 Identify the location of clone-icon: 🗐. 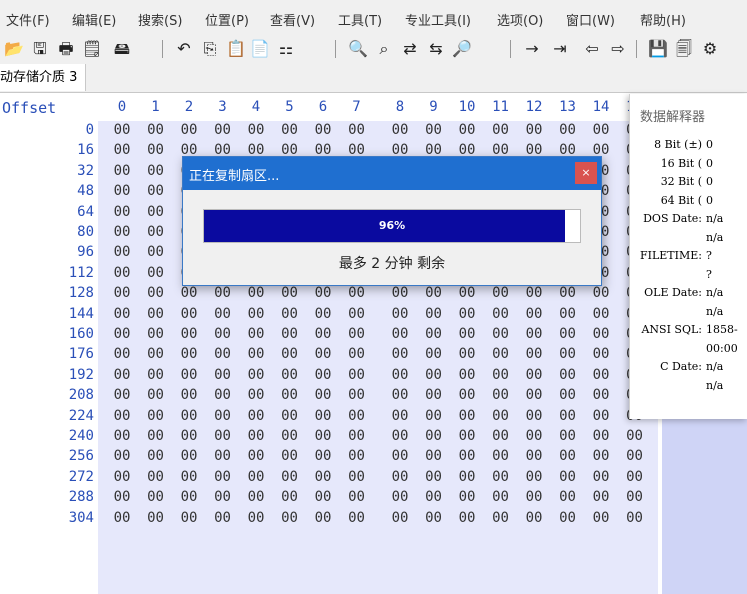
(684, 49).